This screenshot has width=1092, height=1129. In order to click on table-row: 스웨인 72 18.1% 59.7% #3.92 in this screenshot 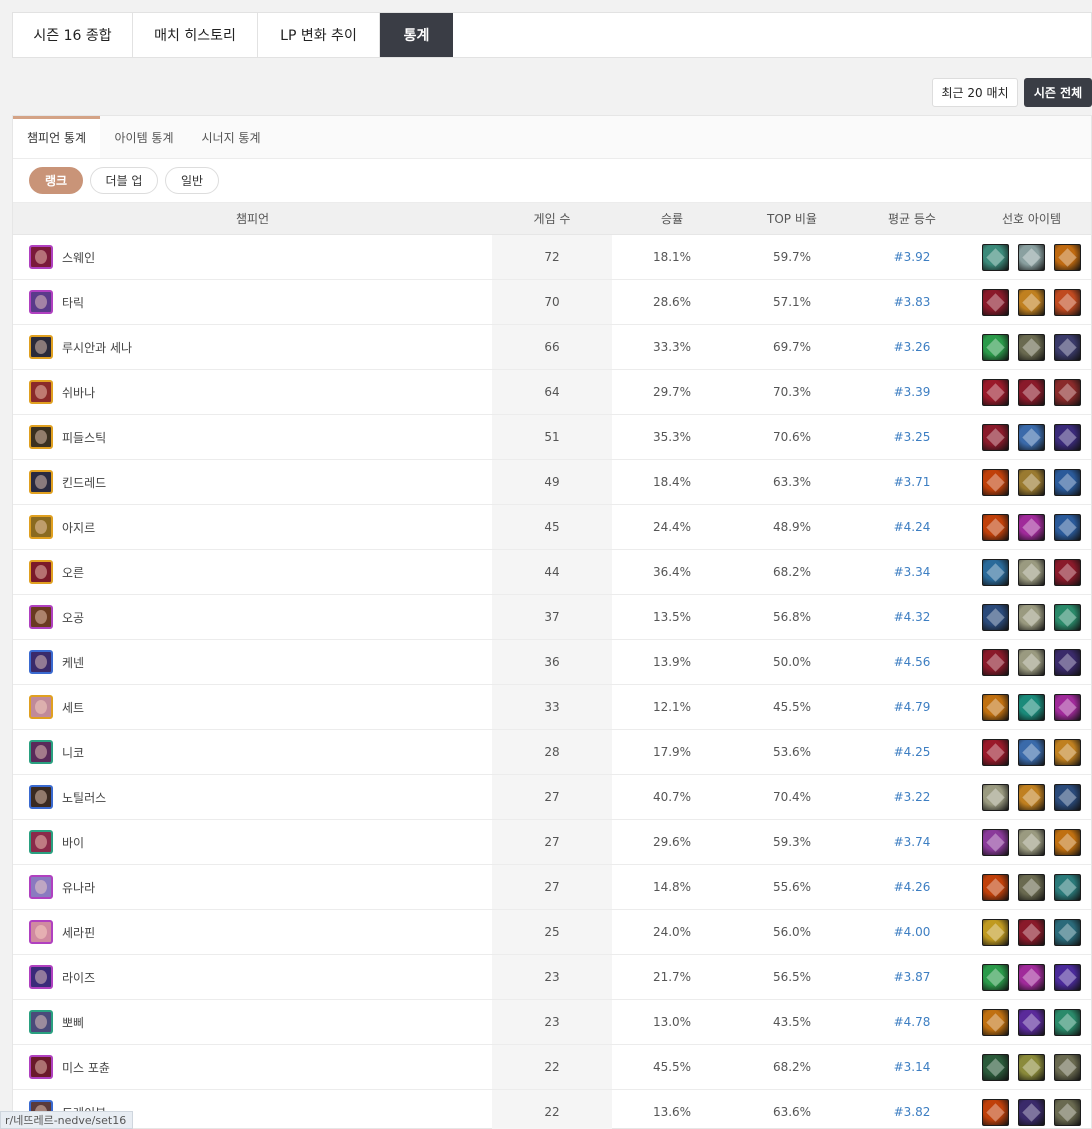, I will do `click(552, 257)`.